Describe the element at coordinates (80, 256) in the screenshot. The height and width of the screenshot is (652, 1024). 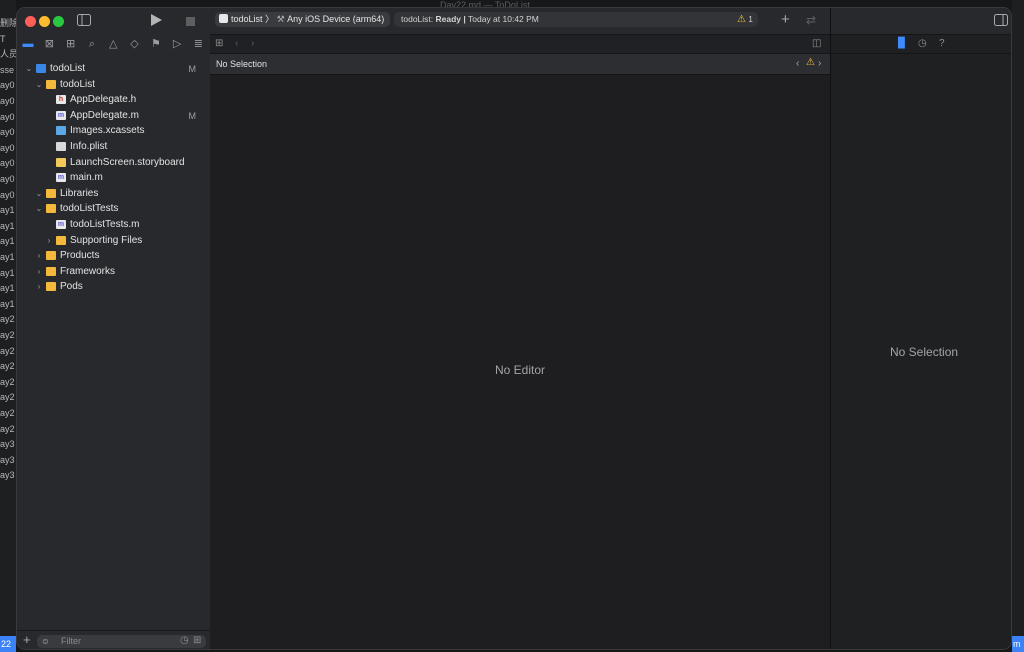
I see `navigator-row-label: Products` at that location.